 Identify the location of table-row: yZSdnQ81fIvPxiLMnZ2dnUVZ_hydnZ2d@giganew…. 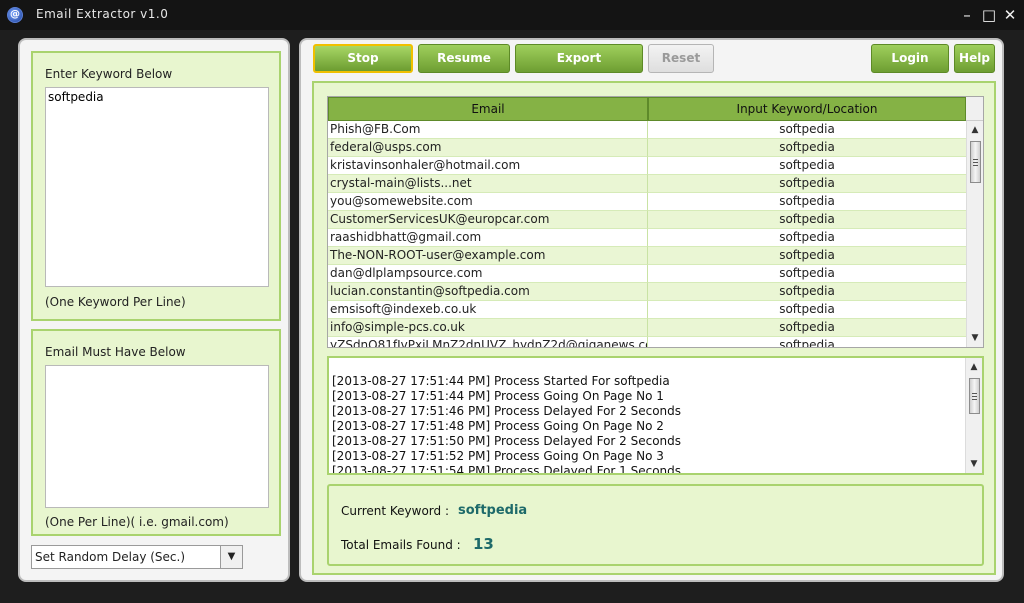
(647, 342).